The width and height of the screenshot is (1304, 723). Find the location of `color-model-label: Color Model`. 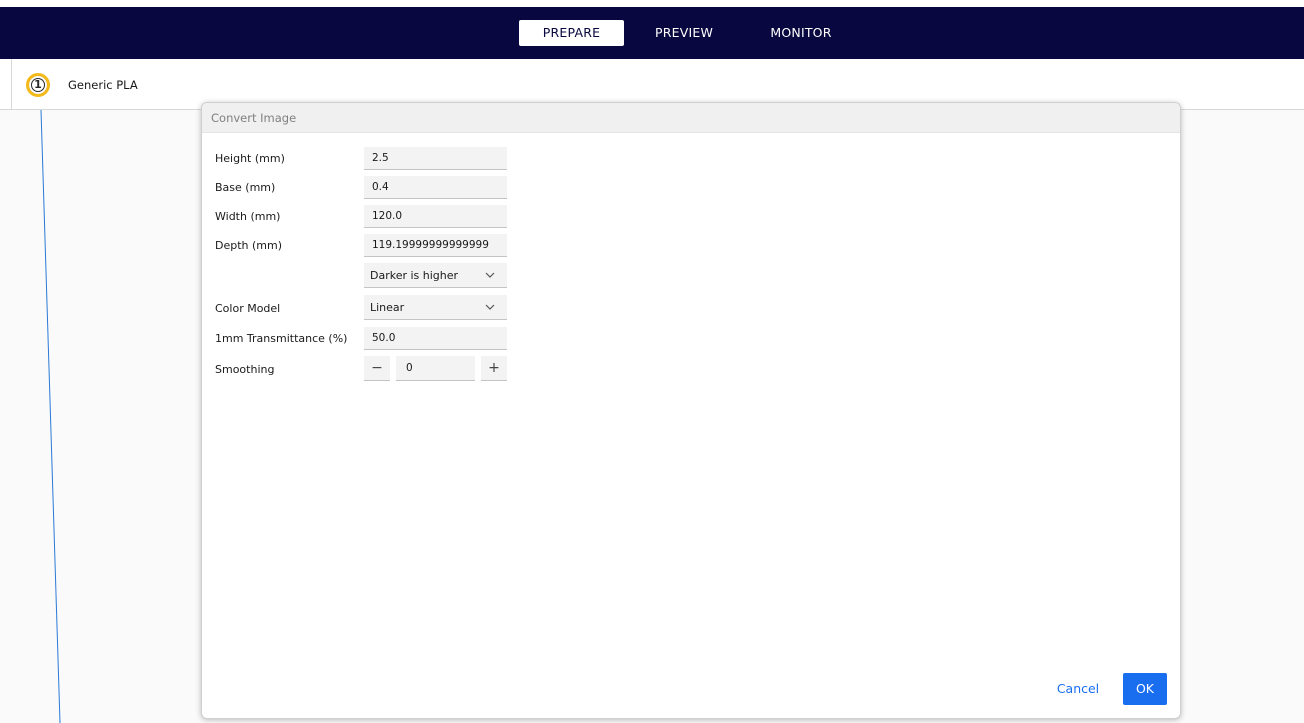

color-model-label: Color Model is located at coordinates (248, 308).